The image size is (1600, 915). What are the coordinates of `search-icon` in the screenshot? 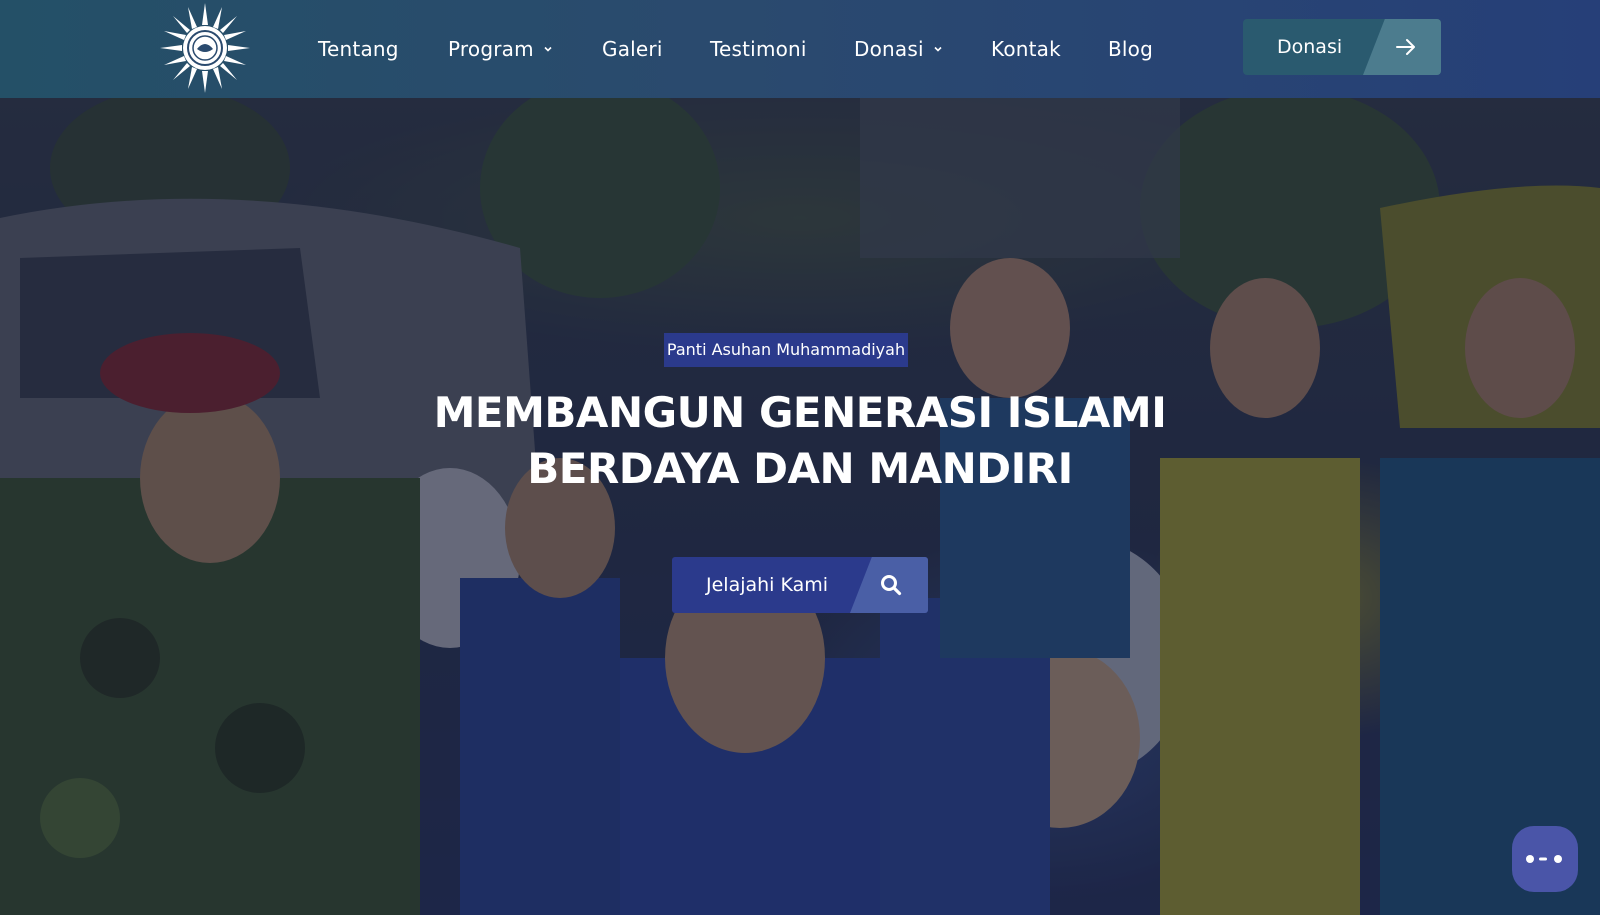 It's located at (891, 585).